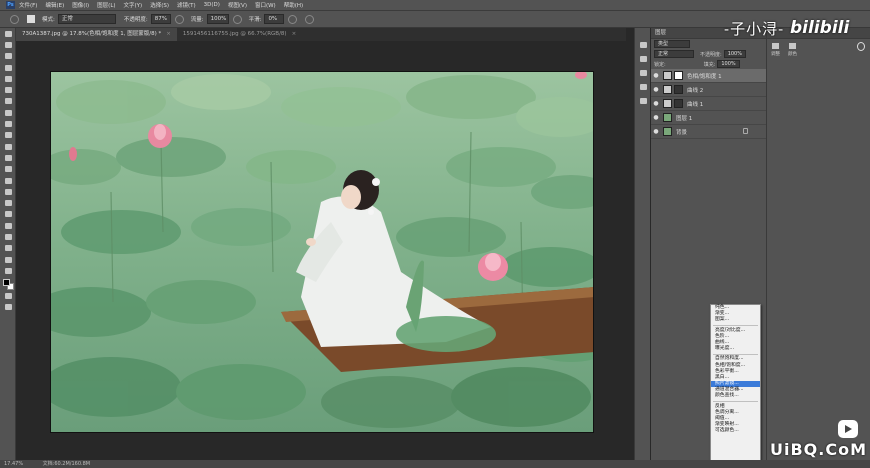 Image resolution: width=870 pixels, height=468 pixels. What do you see at coordinates (8, 44) in the screenshot?
I see `marquee-tool-icon` at bounding box center [8, 44].